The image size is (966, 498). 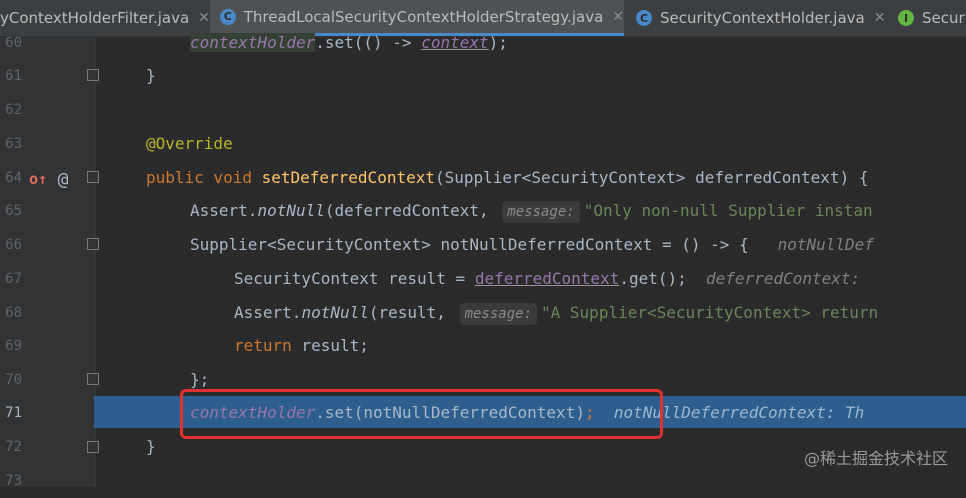 I want to click on line-number: 67, so click(x=13, y=279).